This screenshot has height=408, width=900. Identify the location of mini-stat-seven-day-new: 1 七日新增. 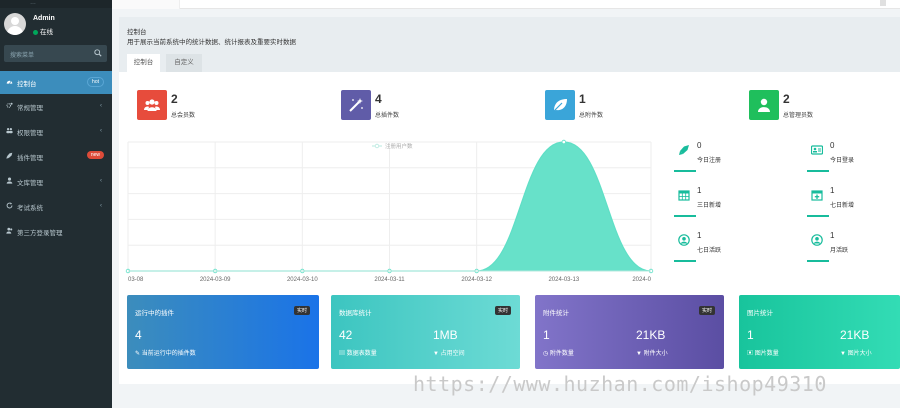
(831, 203).